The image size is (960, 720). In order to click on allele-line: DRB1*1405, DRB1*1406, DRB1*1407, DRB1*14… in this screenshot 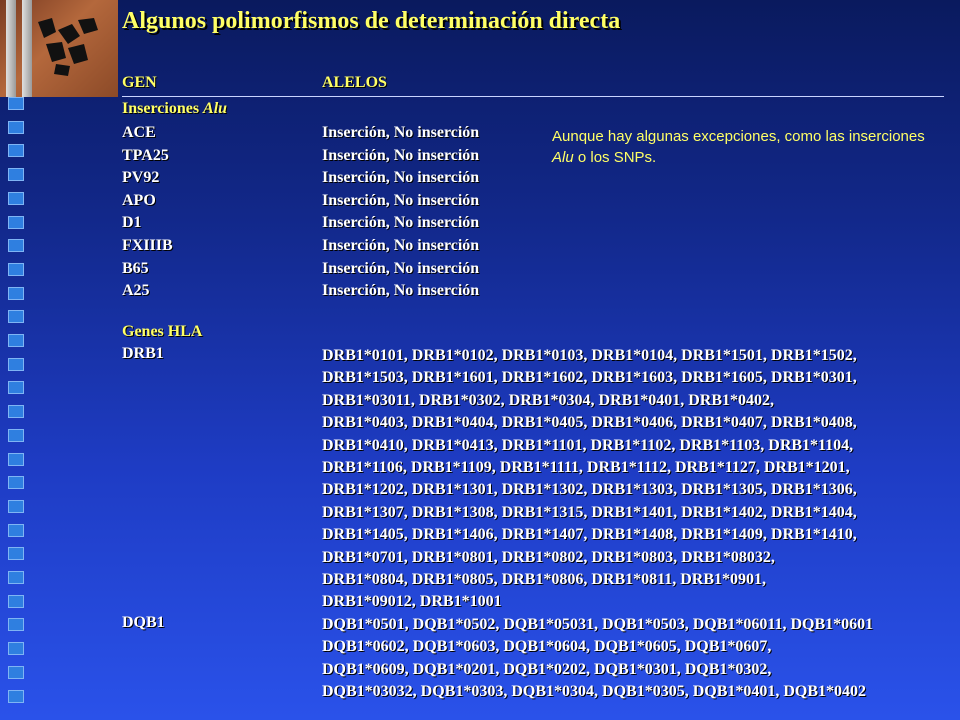, I will do `click(589, 535)`.